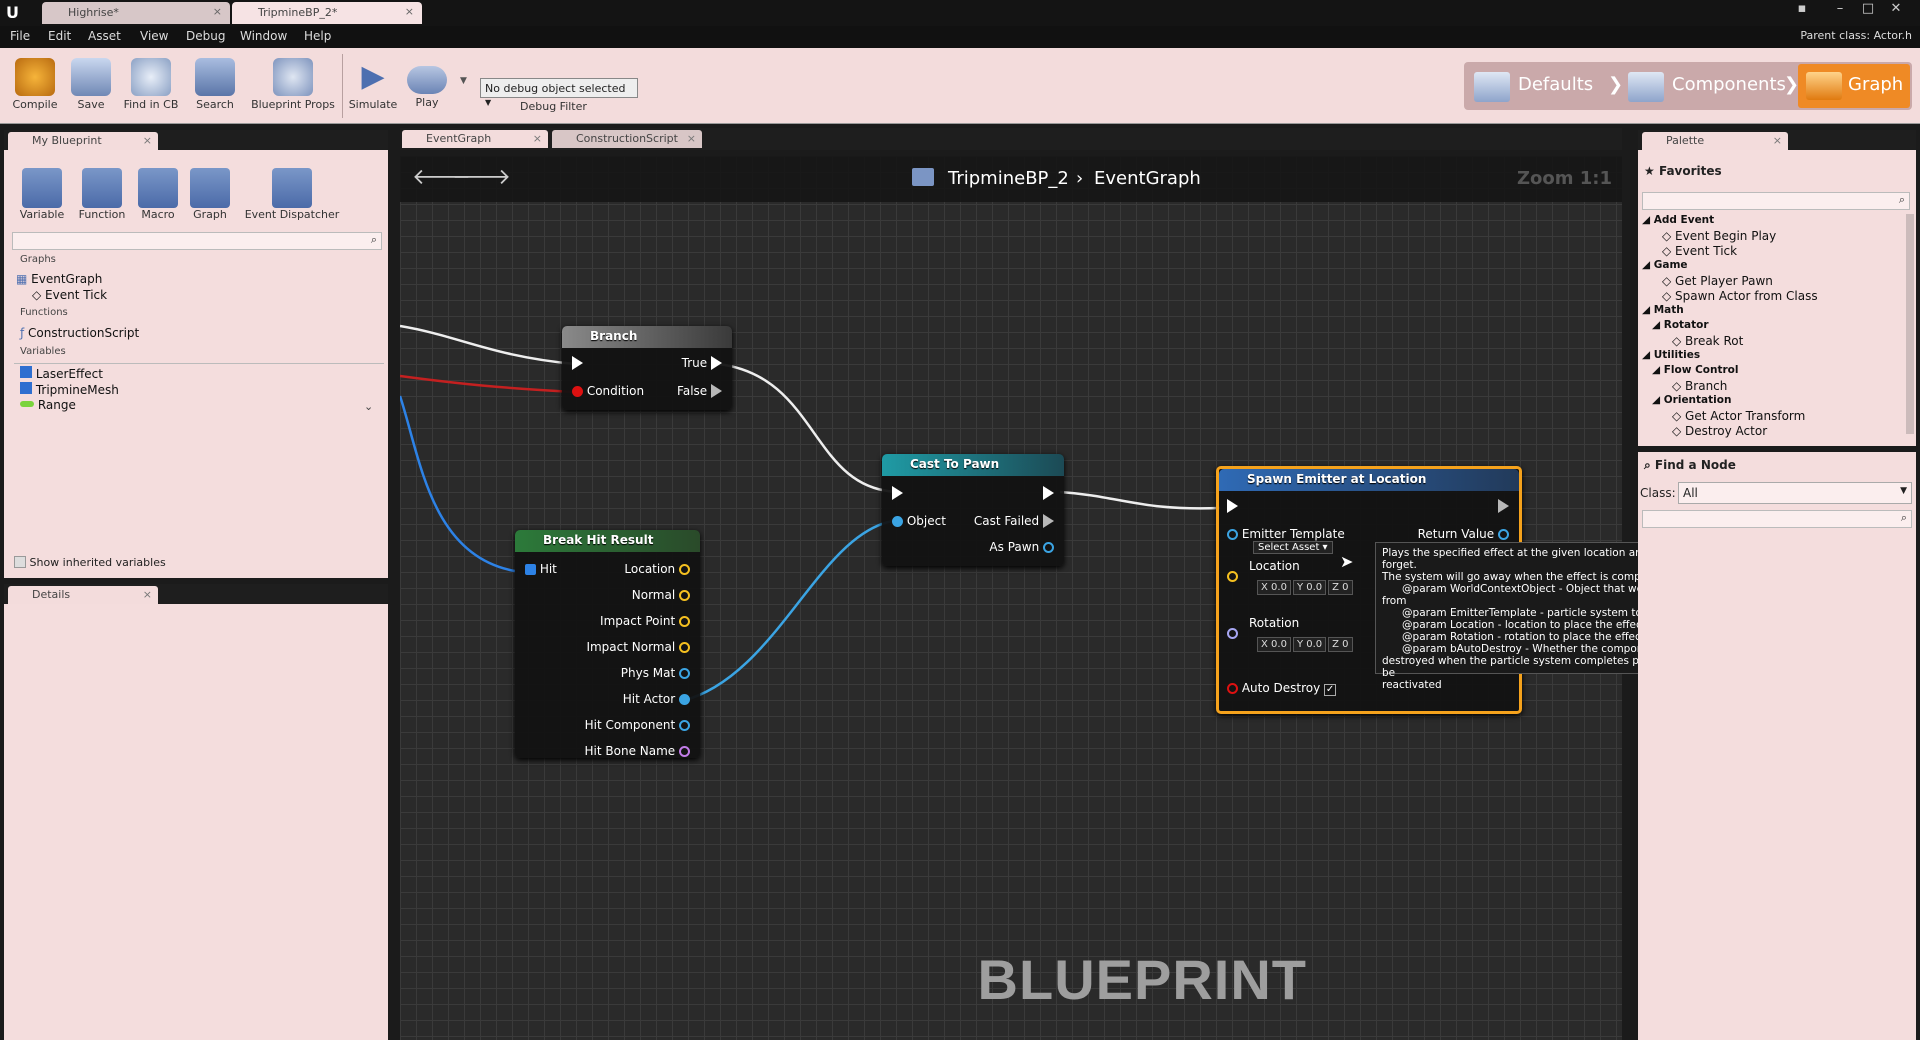  What do you see at coordinates (481, 177) in the screenshot?
I see `forward-arrow-icon: 🡒` at bounding box center [481, 177].